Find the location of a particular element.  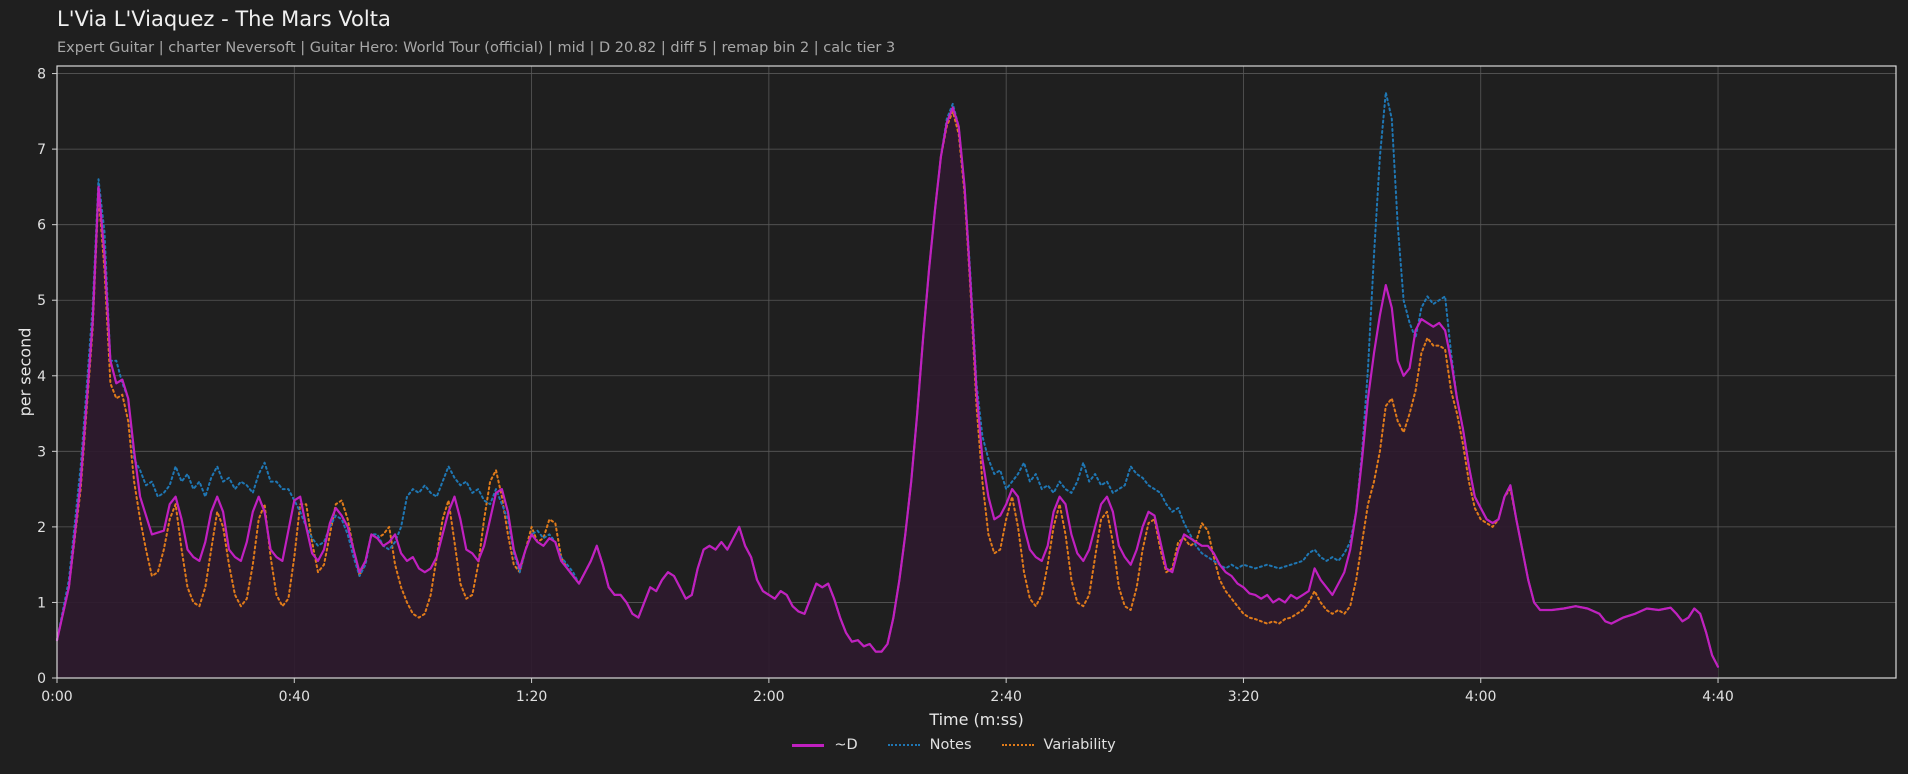

legend-label-notes: Notes is located at coordinates (950, 745).